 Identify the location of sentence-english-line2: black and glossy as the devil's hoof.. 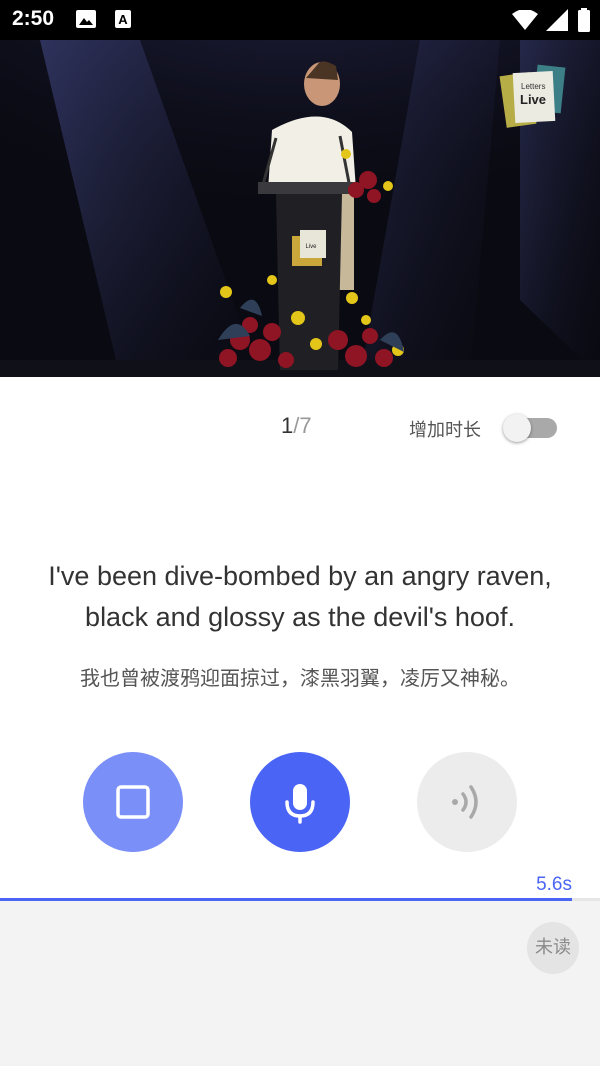
(300, 617).